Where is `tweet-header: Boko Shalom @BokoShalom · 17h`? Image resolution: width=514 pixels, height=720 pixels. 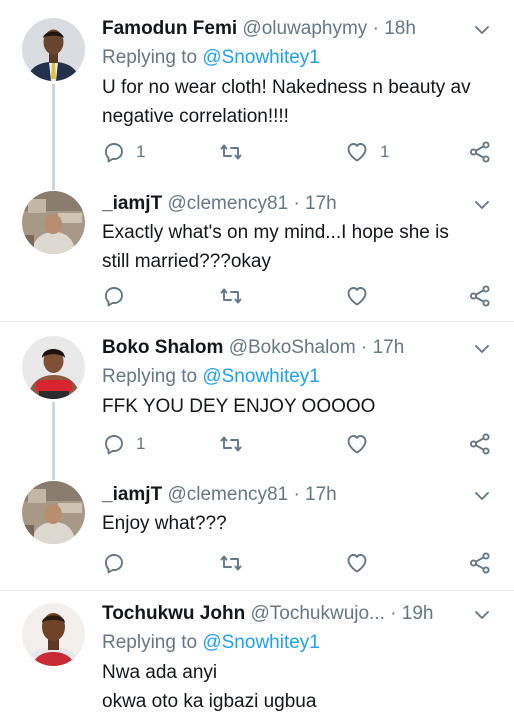 tweet-header: Boko Shalom @BokoShalom · 17h is located at coordinates (285, 348).